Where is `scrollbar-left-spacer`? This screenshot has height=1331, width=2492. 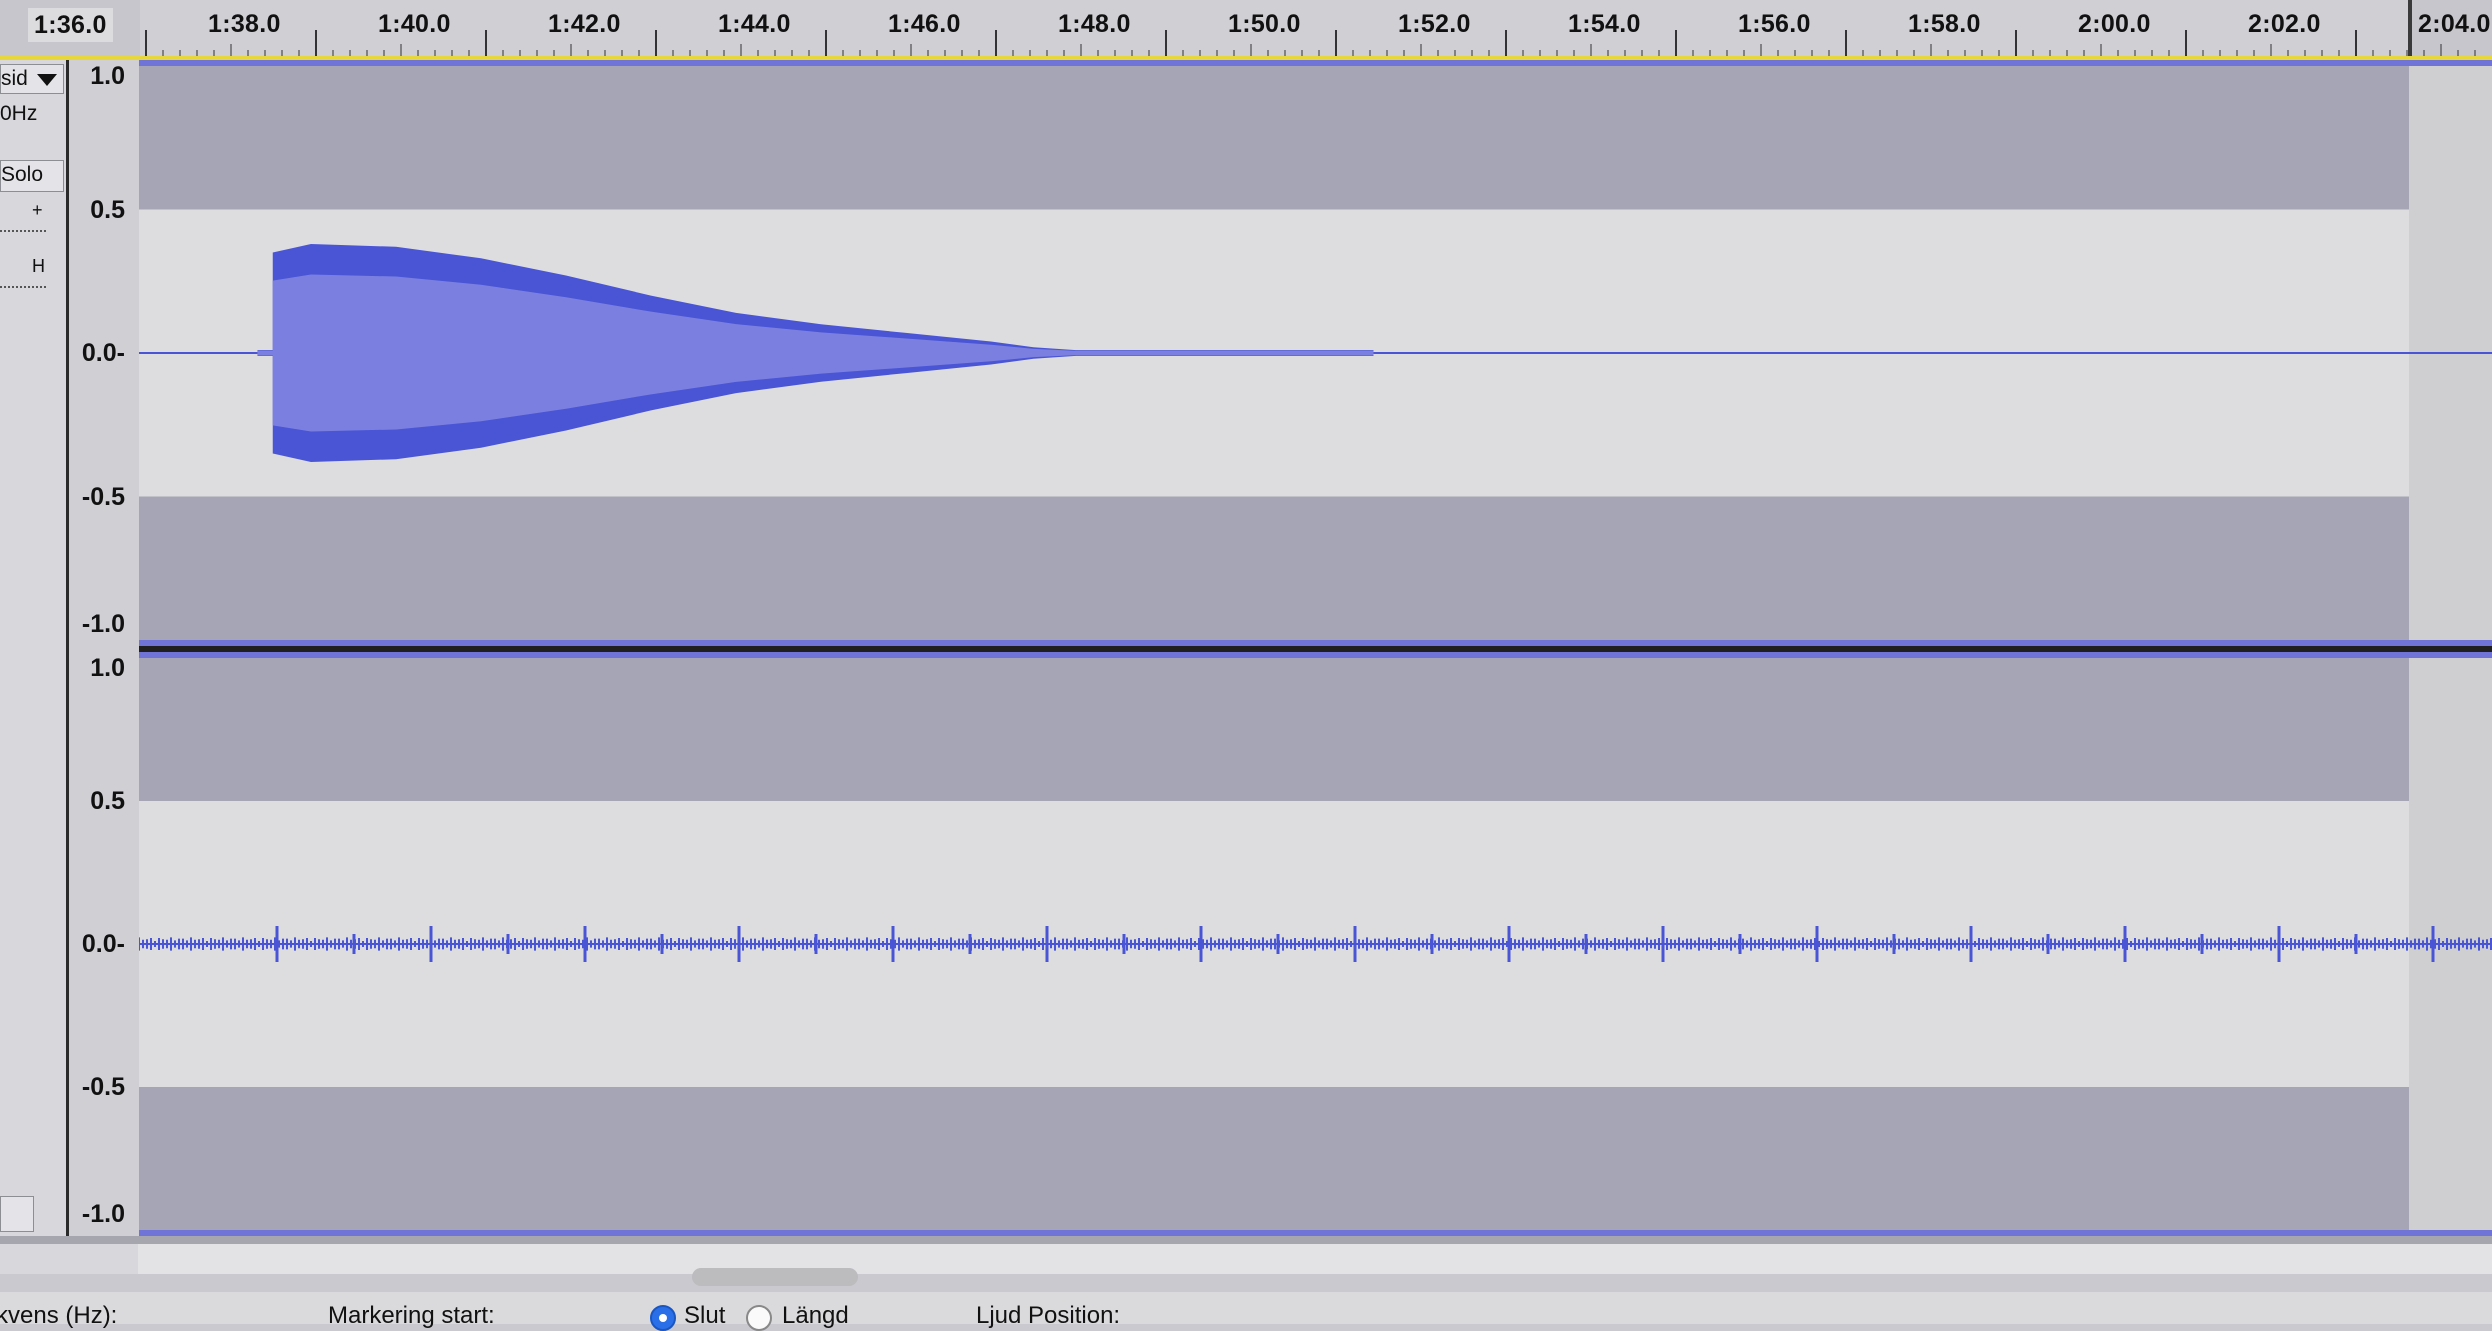
scrollbar-left-spacer is located at coordinates (69, 1259).